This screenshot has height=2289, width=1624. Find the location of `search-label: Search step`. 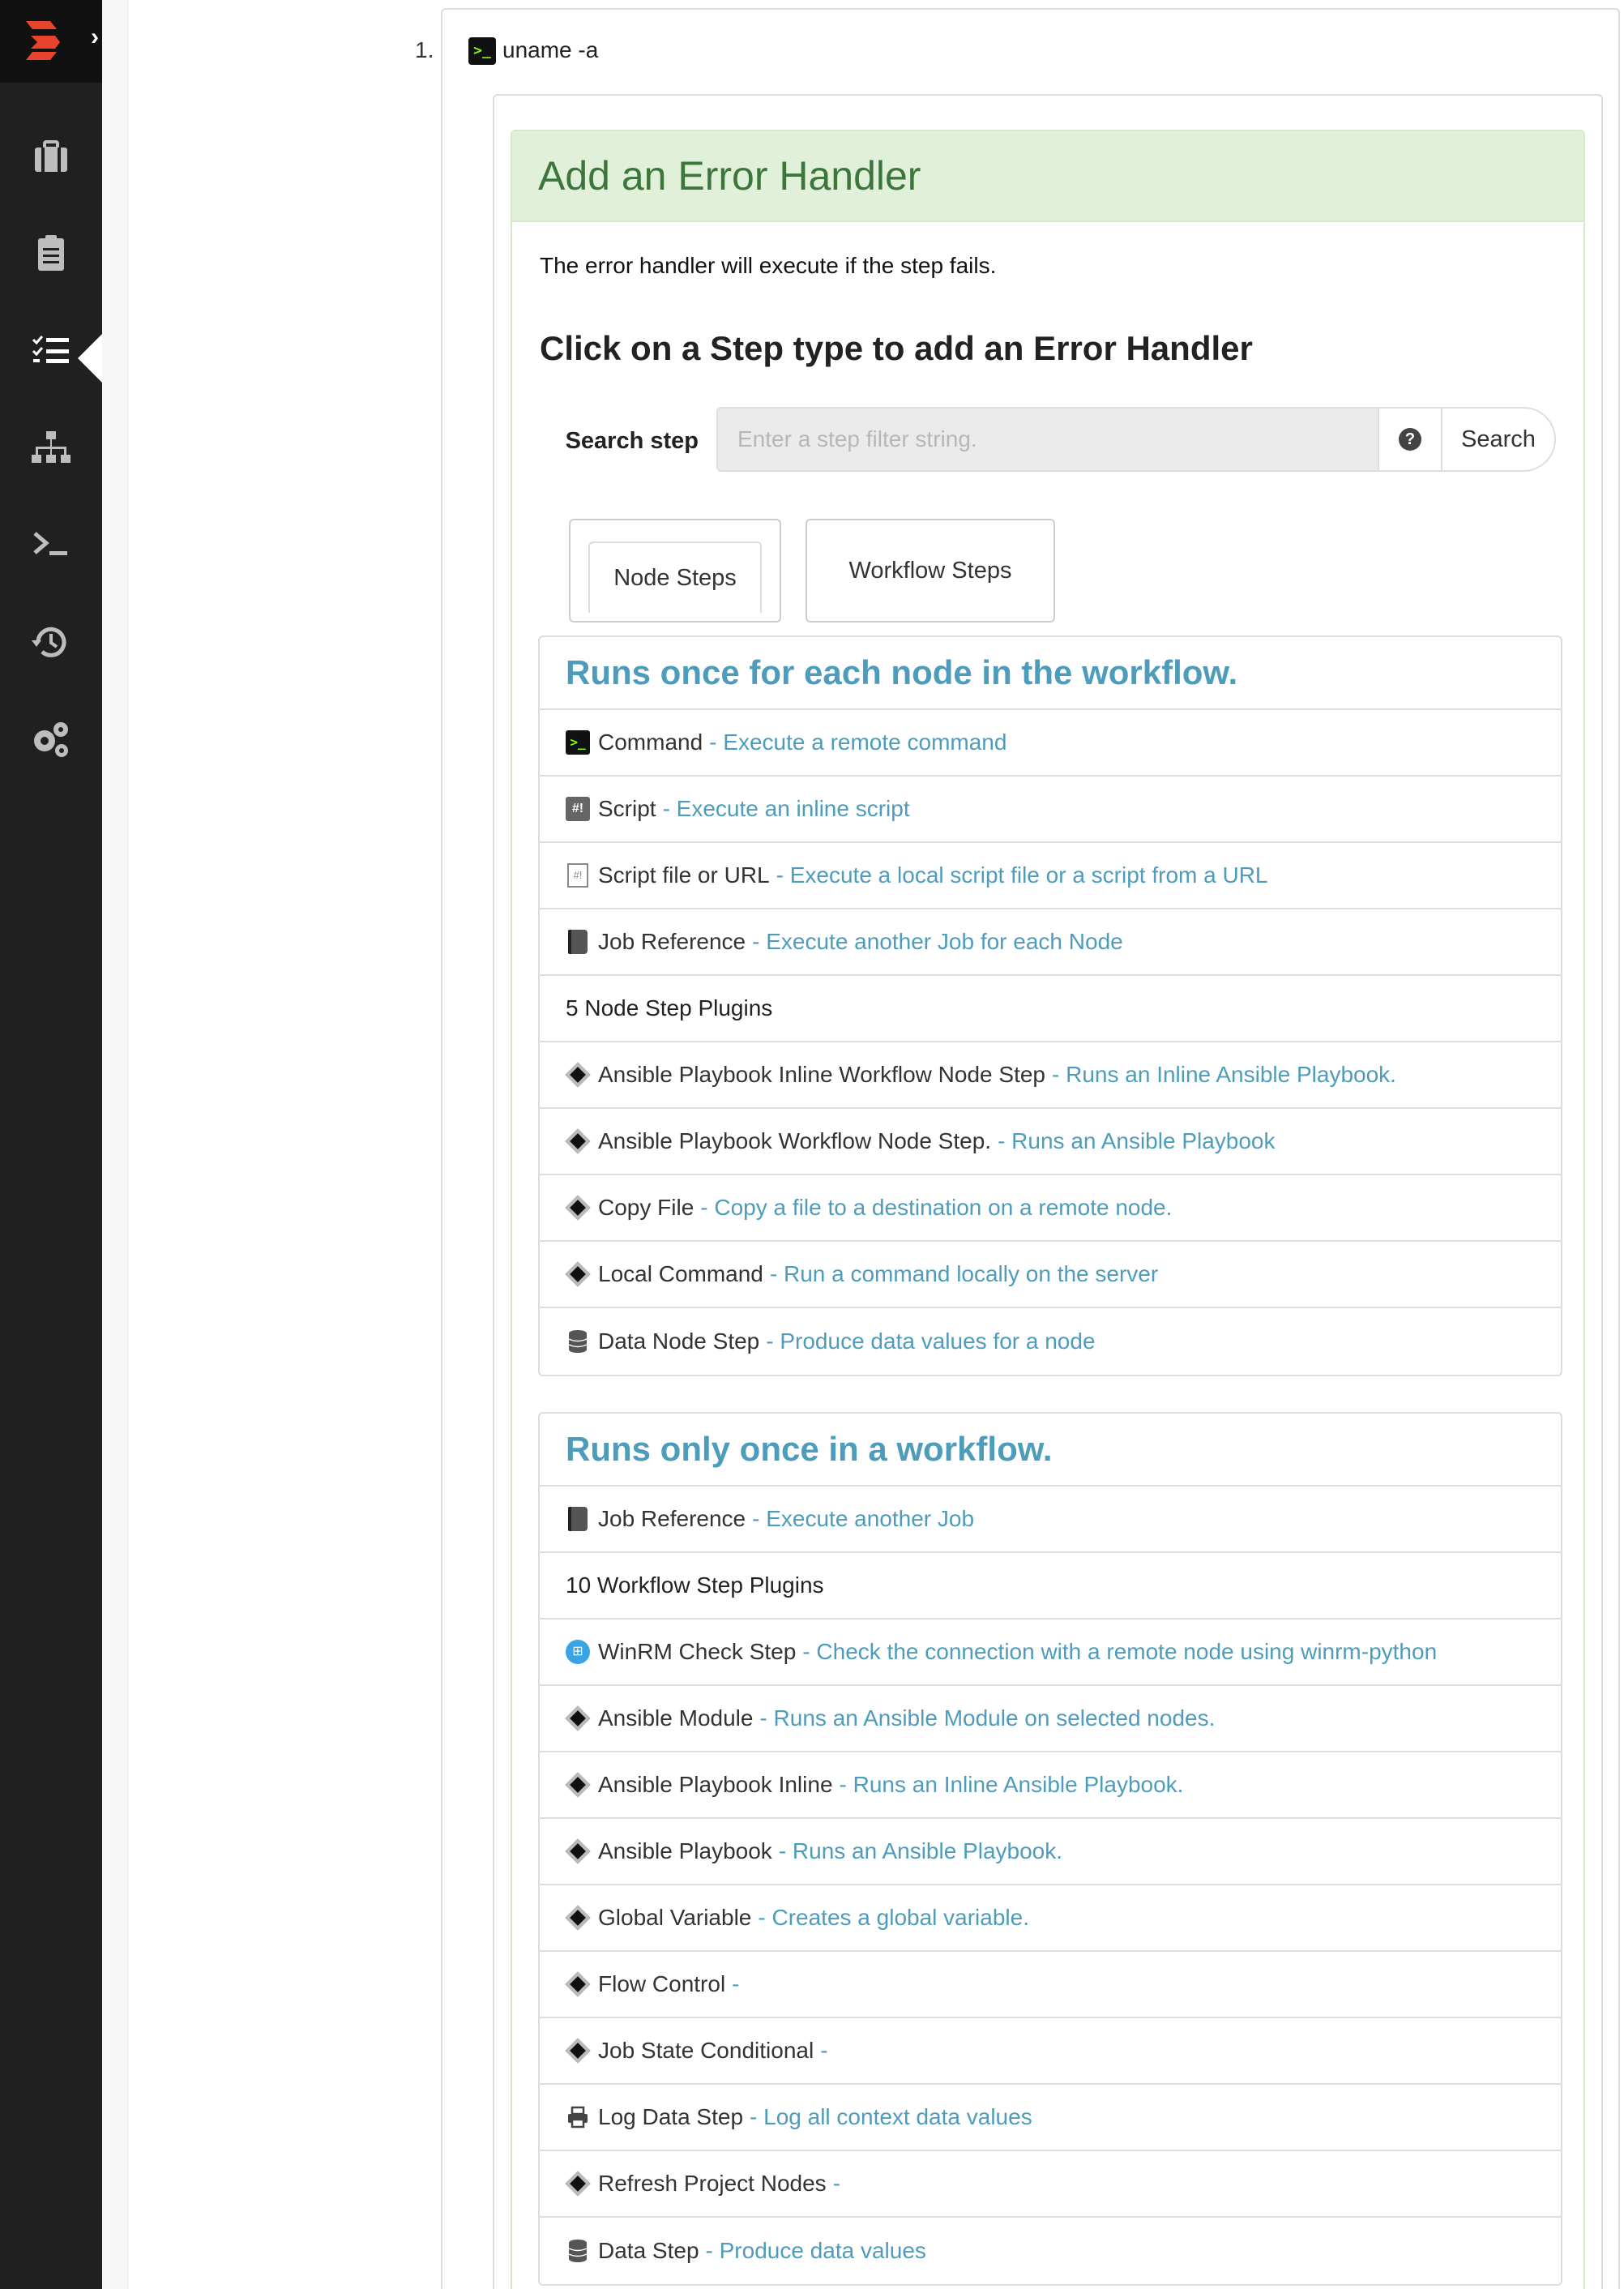

search-label: Search step is located at coordinates (632, 441).